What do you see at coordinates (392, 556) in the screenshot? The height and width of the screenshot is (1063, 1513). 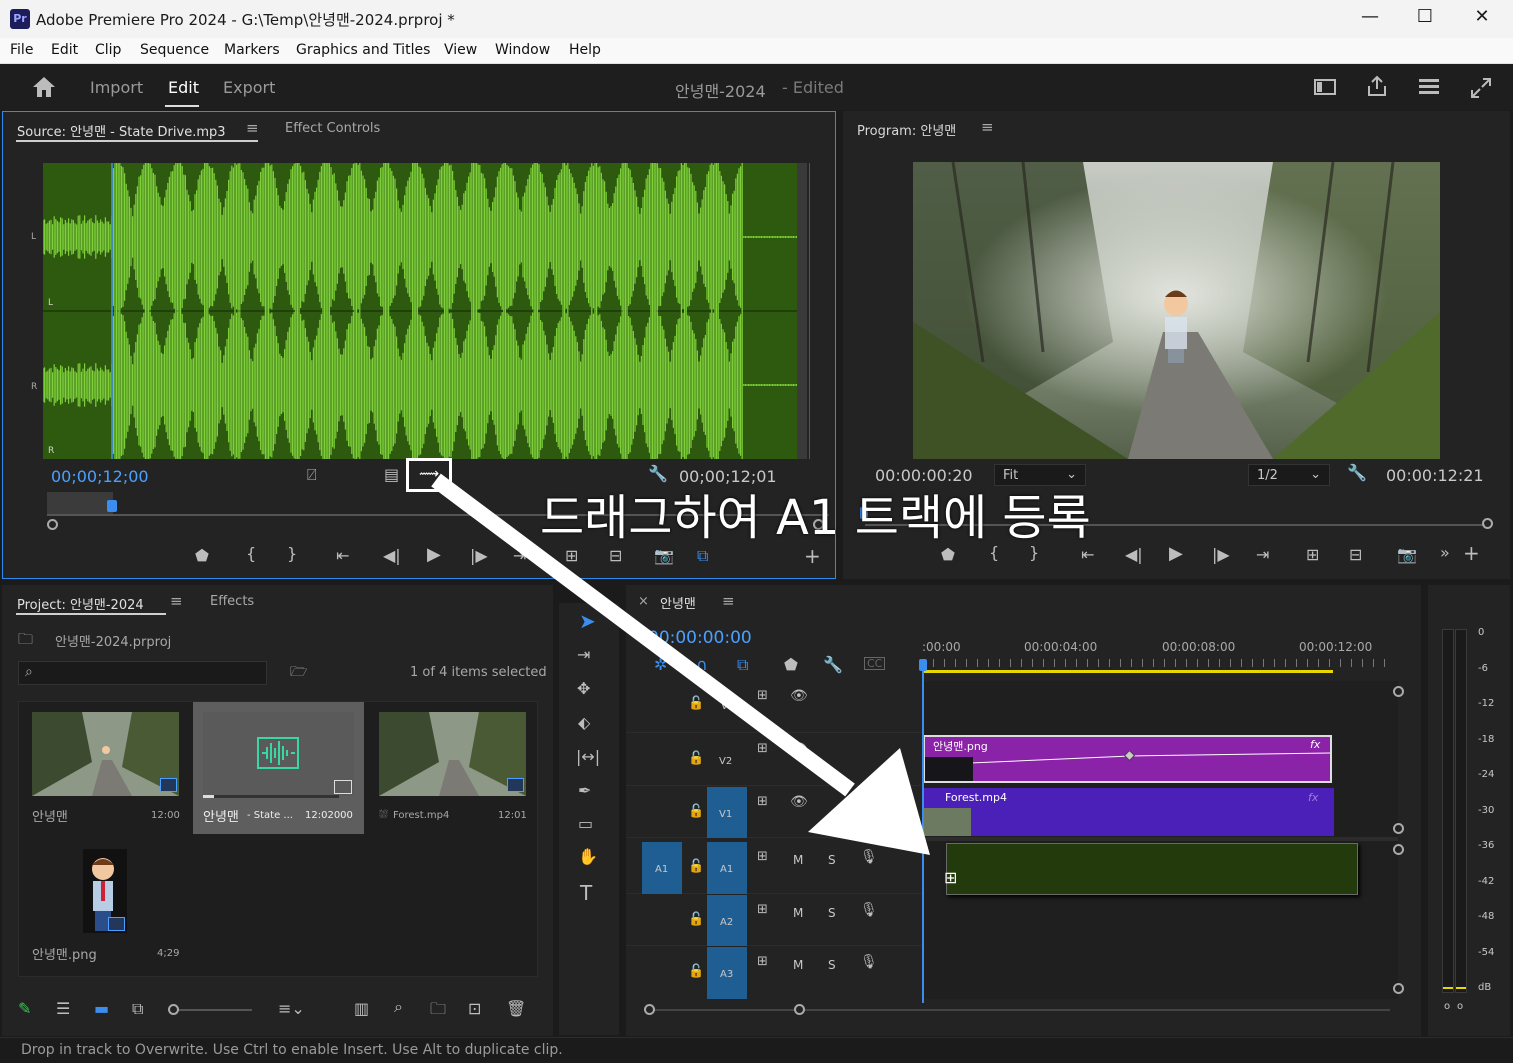 I see `step-back-icon: ◀|` at bounding box center [392, 556].